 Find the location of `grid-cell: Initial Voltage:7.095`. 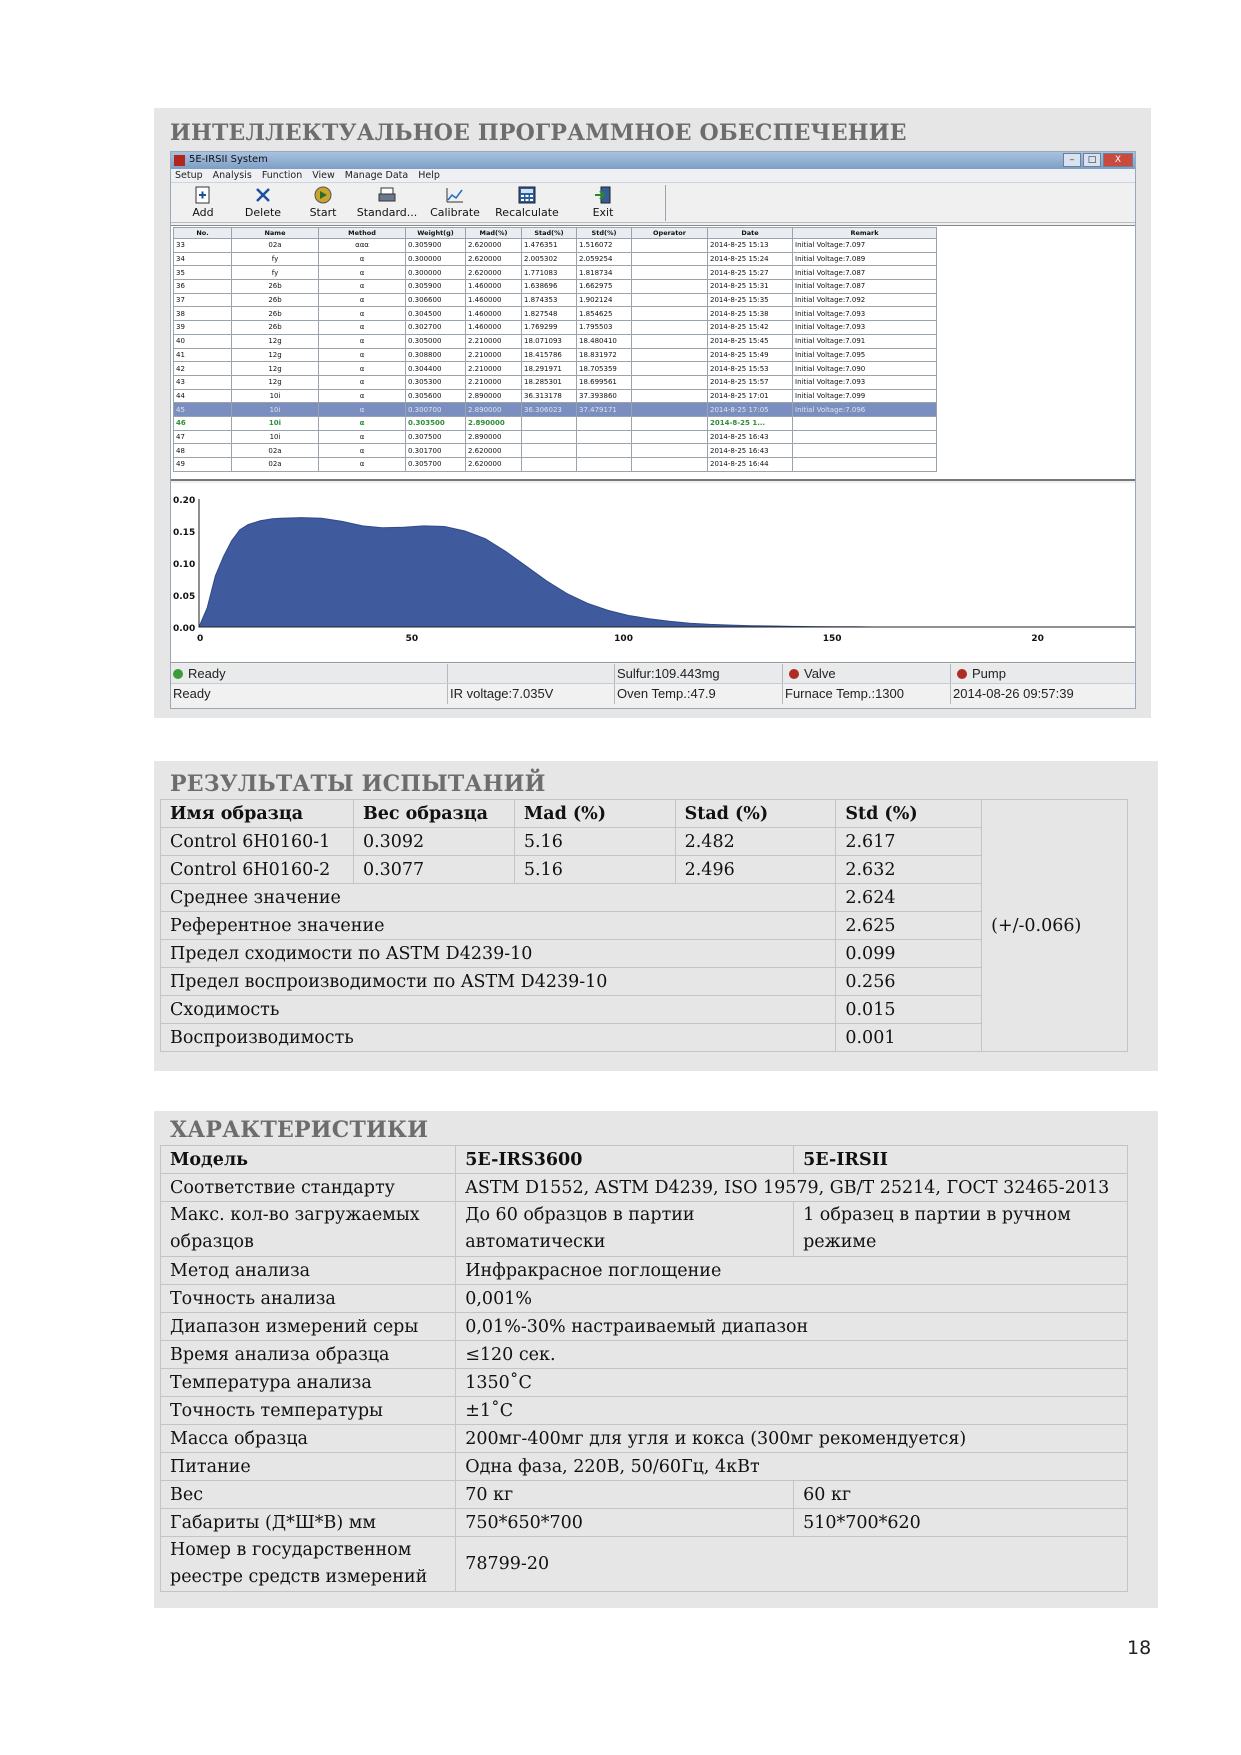

grid-cell: Initial Voltage:7.095 is located at coordinates (864, 355).